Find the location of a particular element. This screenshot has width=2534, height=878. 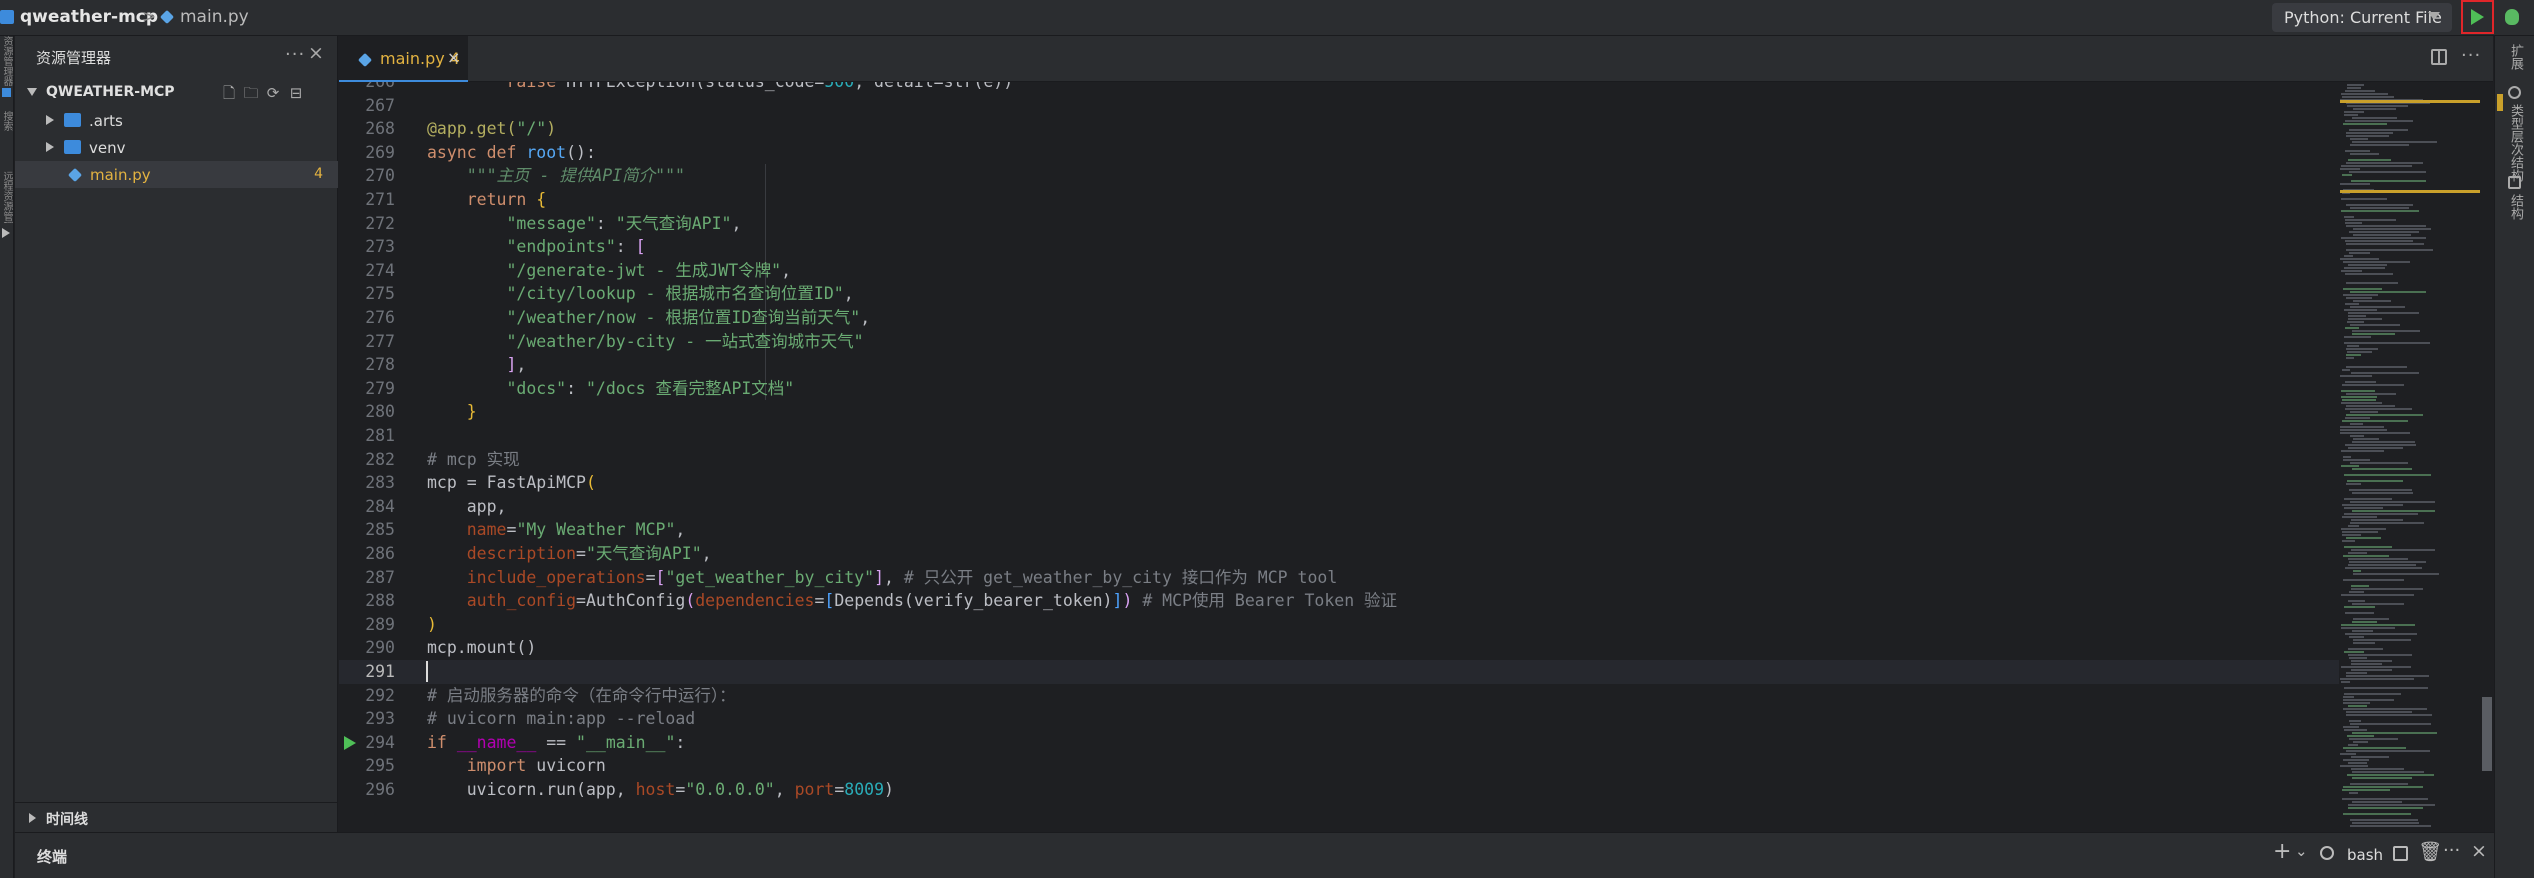

code-line: 284 app, is located at coordinates (1339, 507).